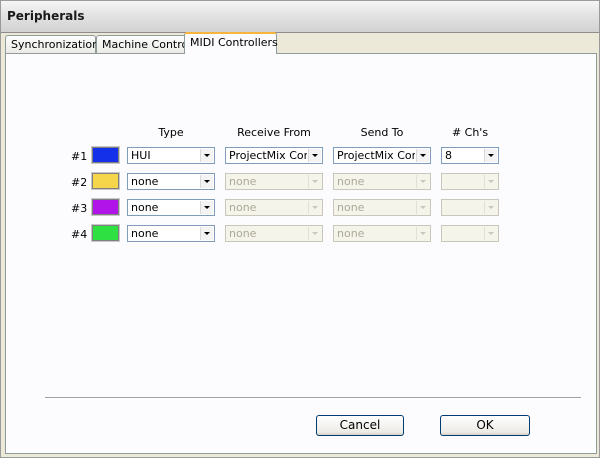 The height and width of the screenshot is (458, 600). What do you see at coordinates (274, 132) in the screenshot?
I see `column-header-receive-from: Receive From` at bounding box center [274, 132].